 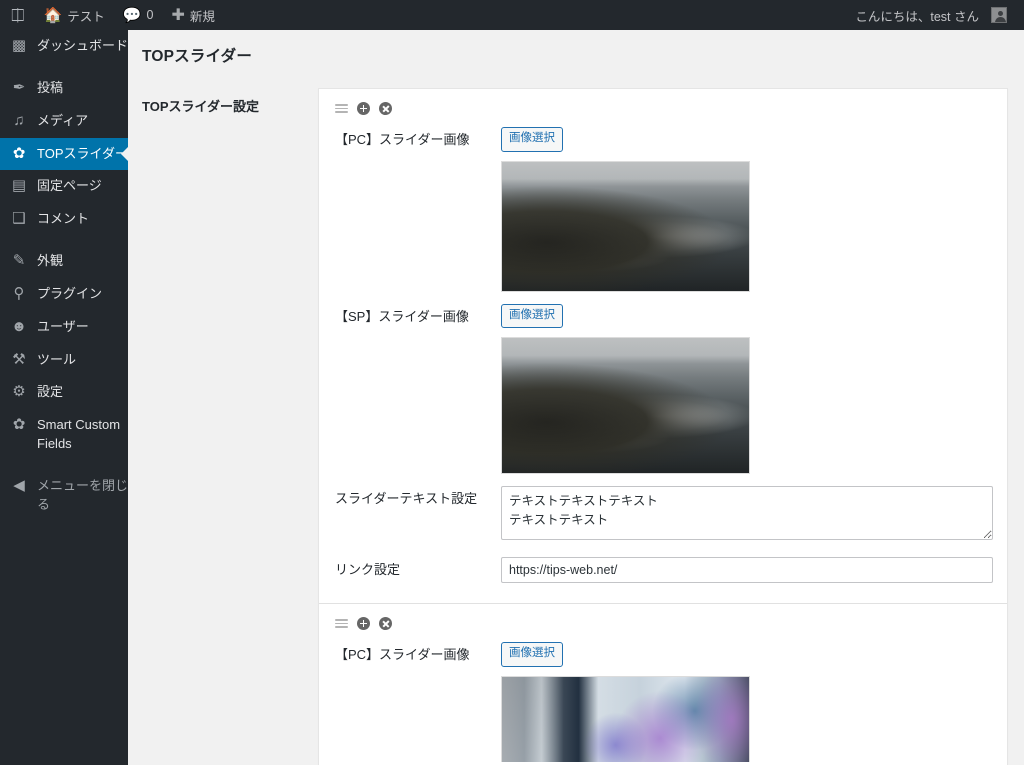 I want to click on comments-count: 0, so click(x=150, y=15).